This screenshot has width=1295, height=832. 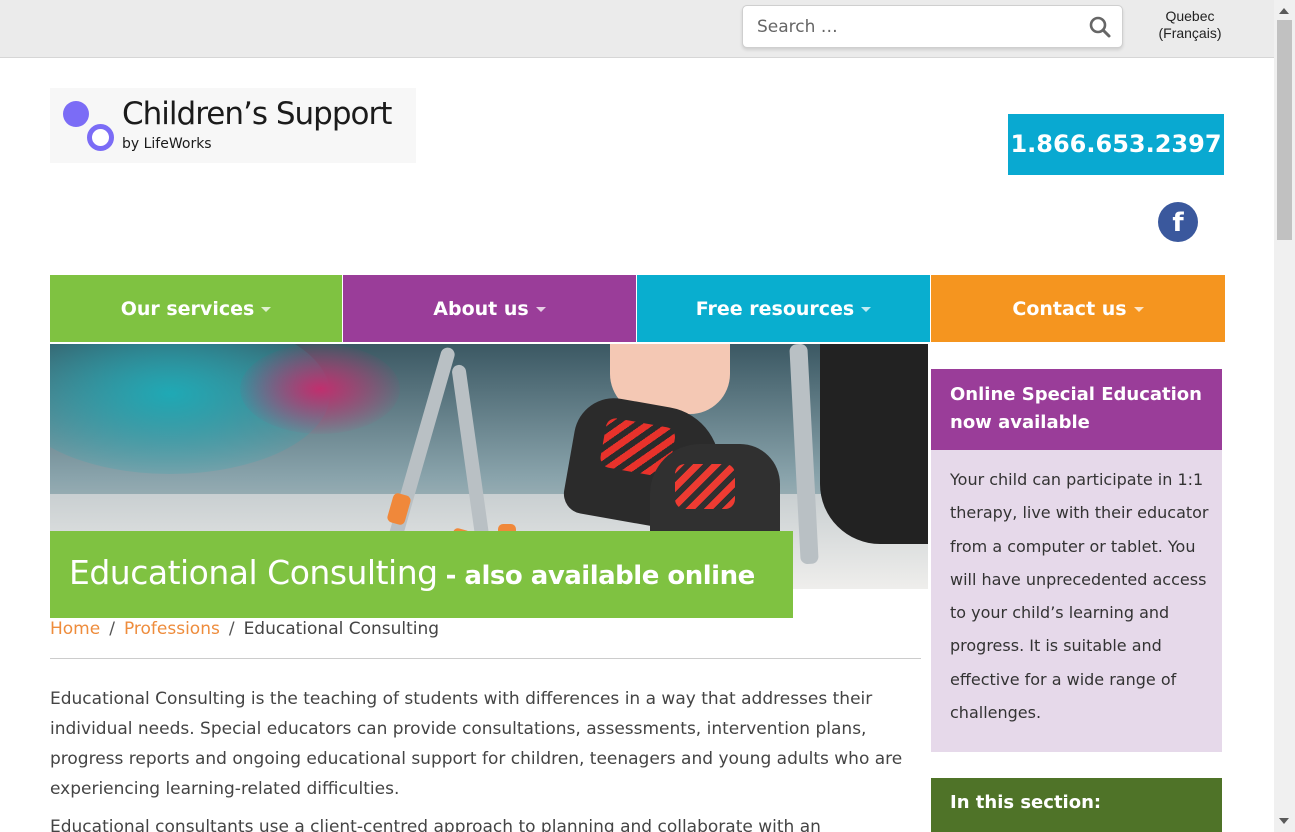 What do you see at coordinates (1284, 11) in the screenshot?
I see `scroll-up-arrow-icon` at bounding box center [1284, 11].